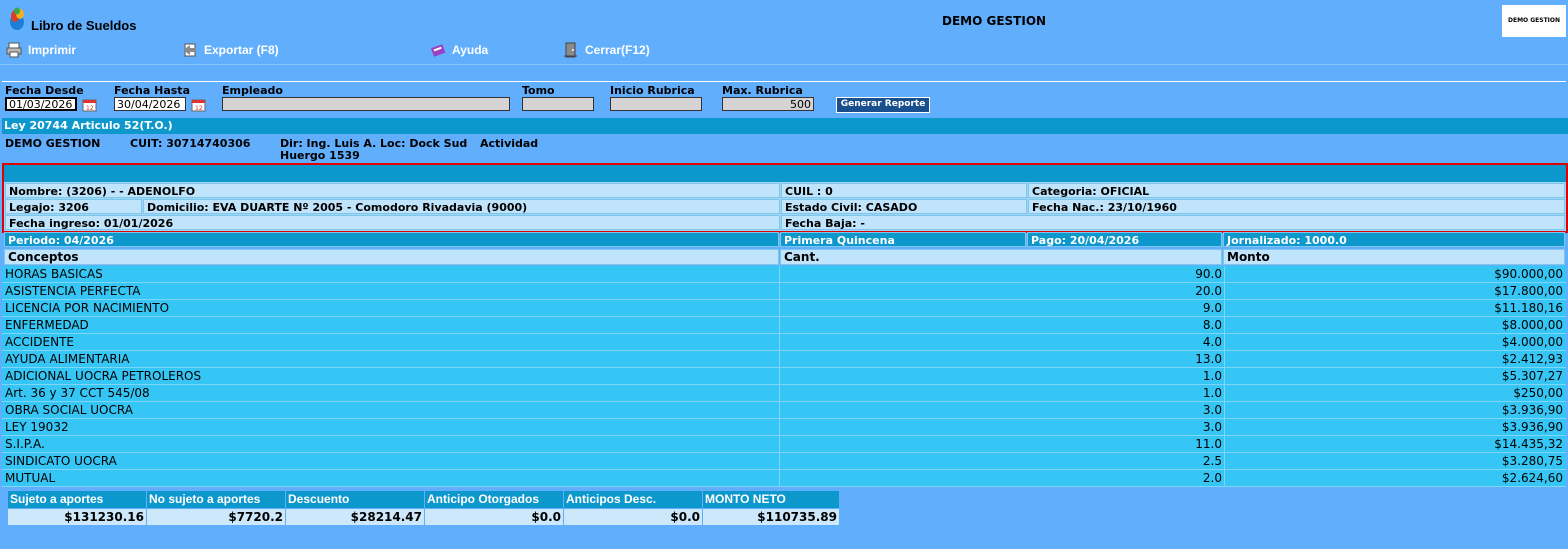 The height and width of the screenshot is (549, 1568). Describe the element at coordinates (1395, 359) in the screenshot. I see `concept-monto: $2.412,93` at that location.